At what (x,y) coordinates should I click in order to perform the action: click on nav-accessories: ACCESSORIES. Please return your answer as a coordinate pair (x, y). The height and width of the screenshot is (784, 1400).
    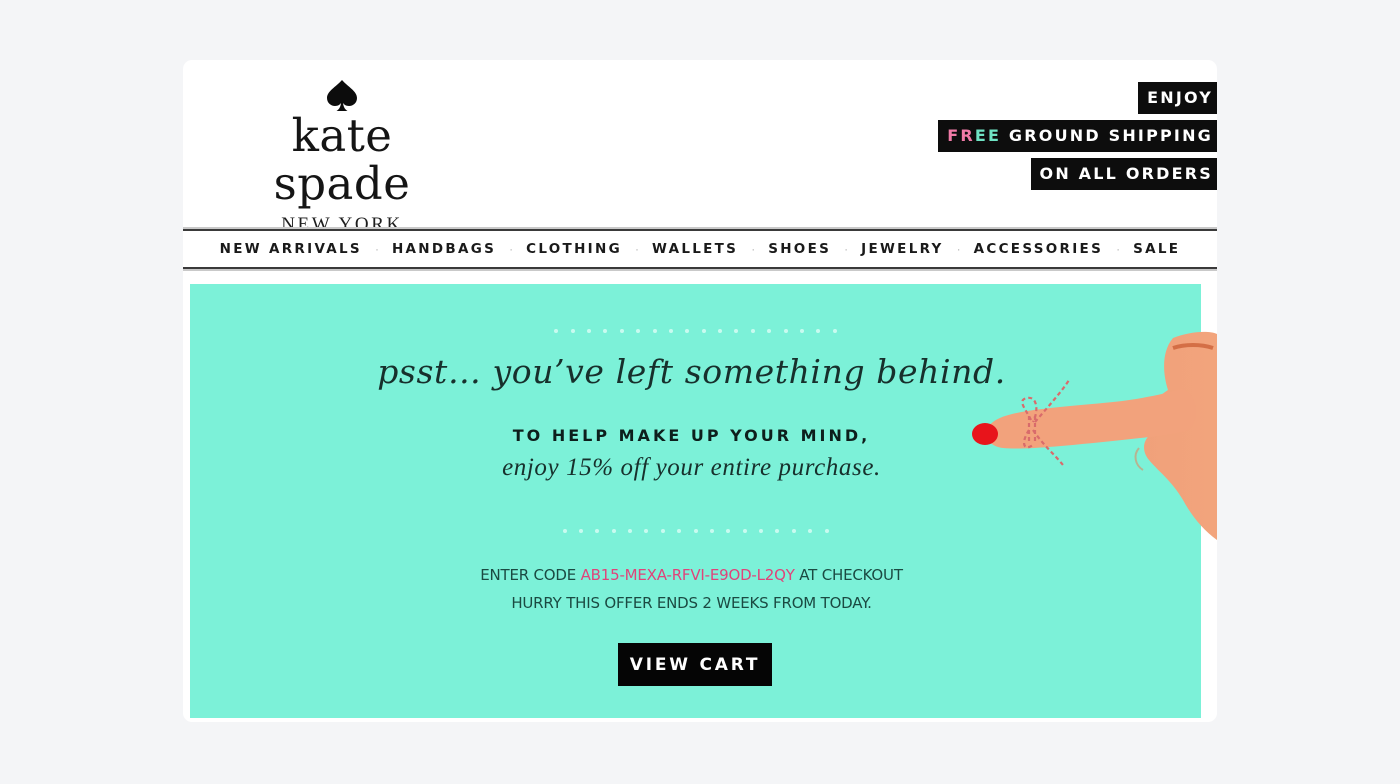
    Looking at the image, I should click on (1038, 249).